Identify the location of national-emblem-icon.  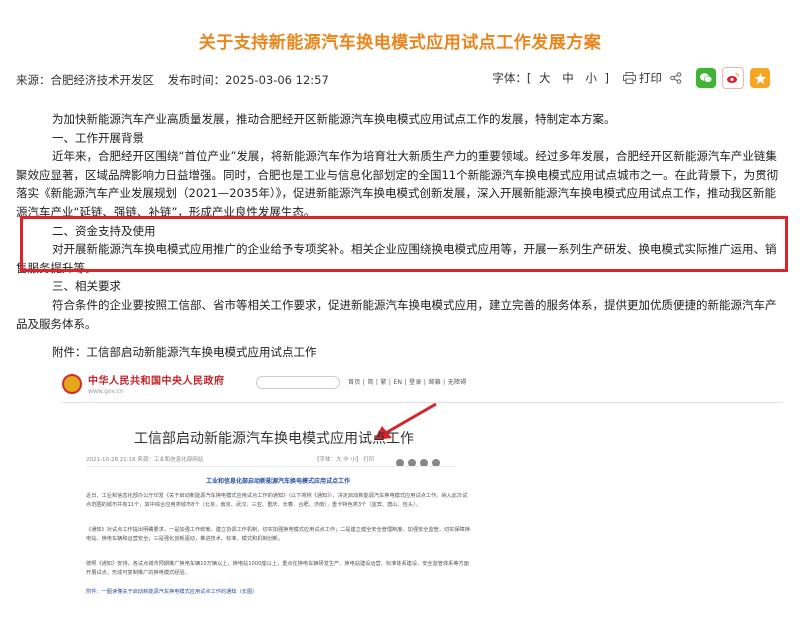
(72, 384).